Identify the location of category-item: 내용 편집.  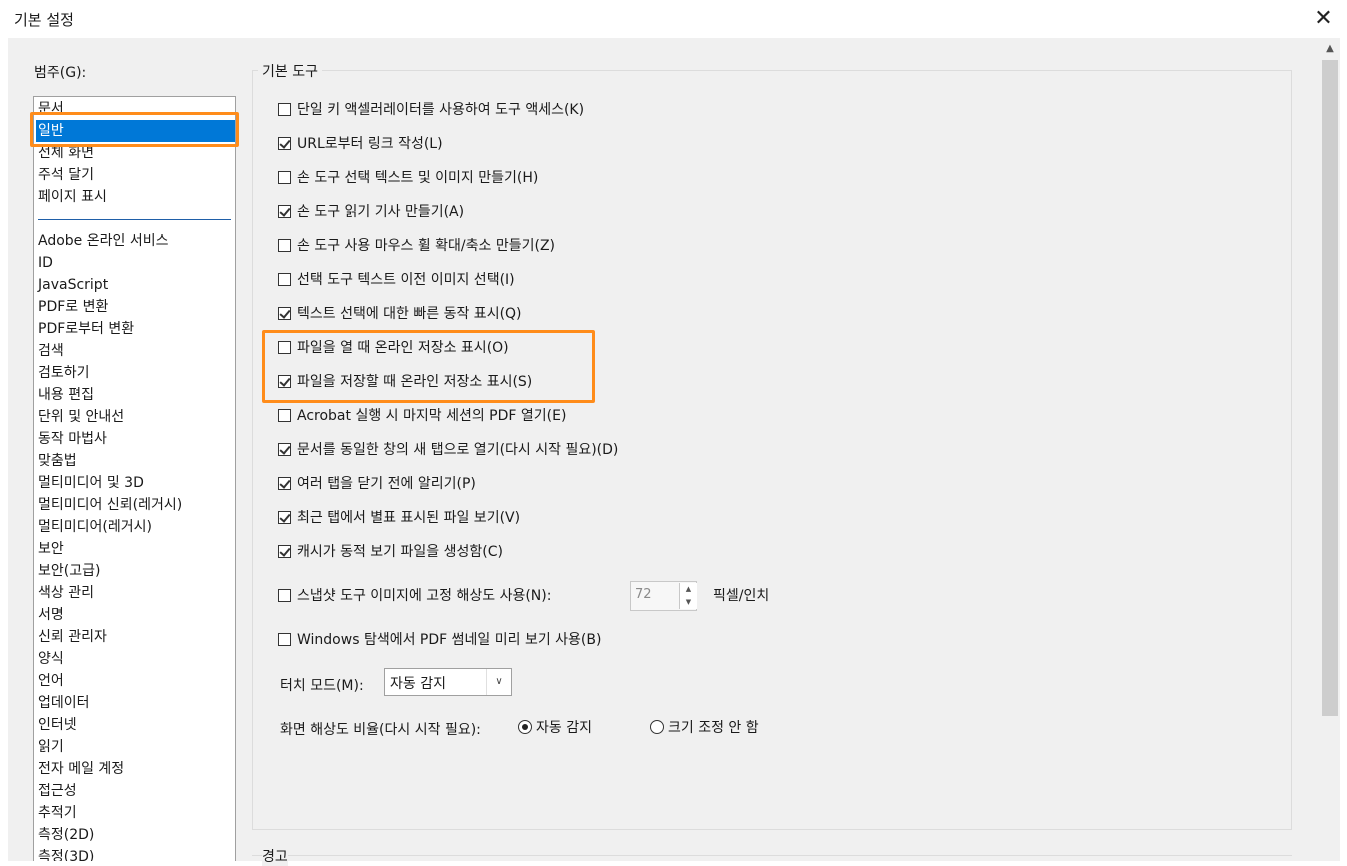
(66, 395).